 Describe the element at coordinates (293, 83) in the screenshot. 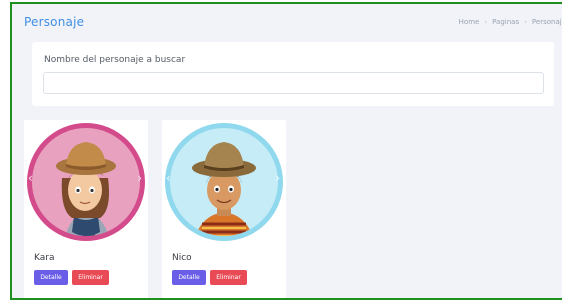

I see `search-input` at that location.